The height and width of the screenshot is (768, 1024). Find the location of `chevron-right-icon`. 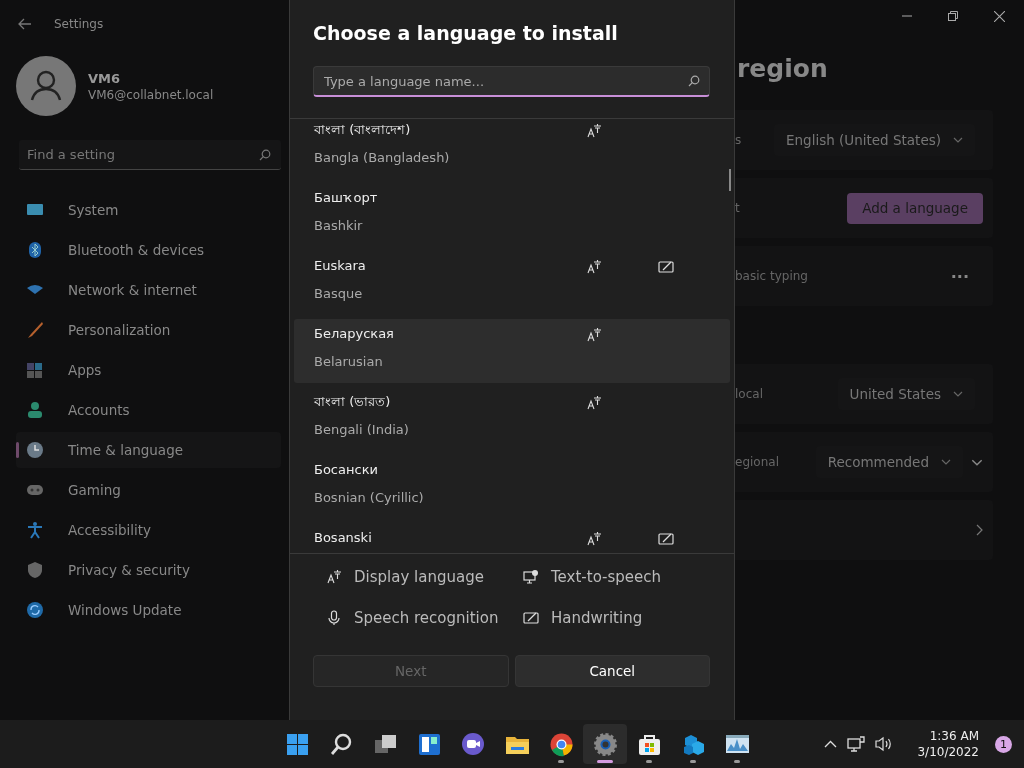

chevron-right-icon is located at coordinates (979, 530).